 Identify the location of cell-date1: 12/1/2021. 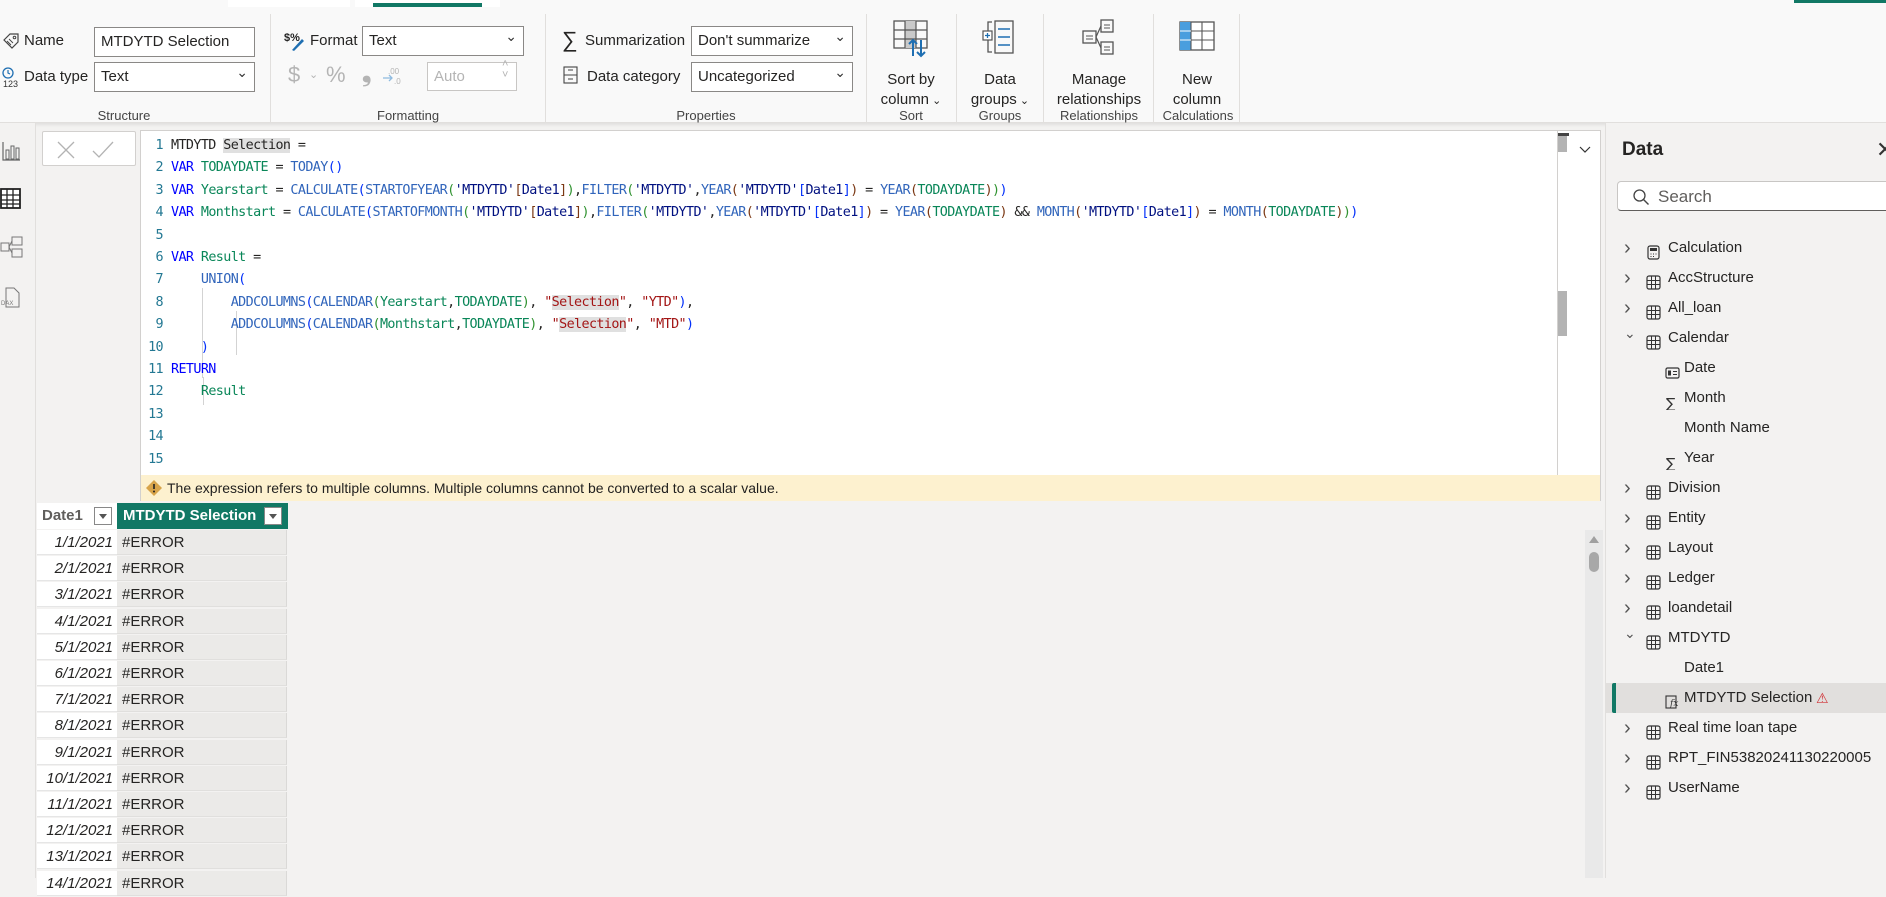
(77, 831).